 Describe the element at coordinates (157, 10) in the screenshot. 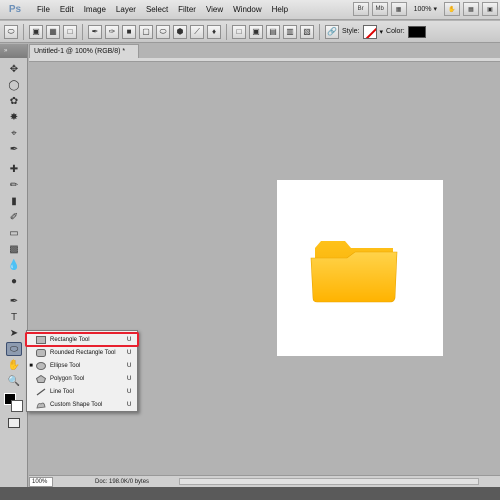

I see `menu-select: Select` at that location.